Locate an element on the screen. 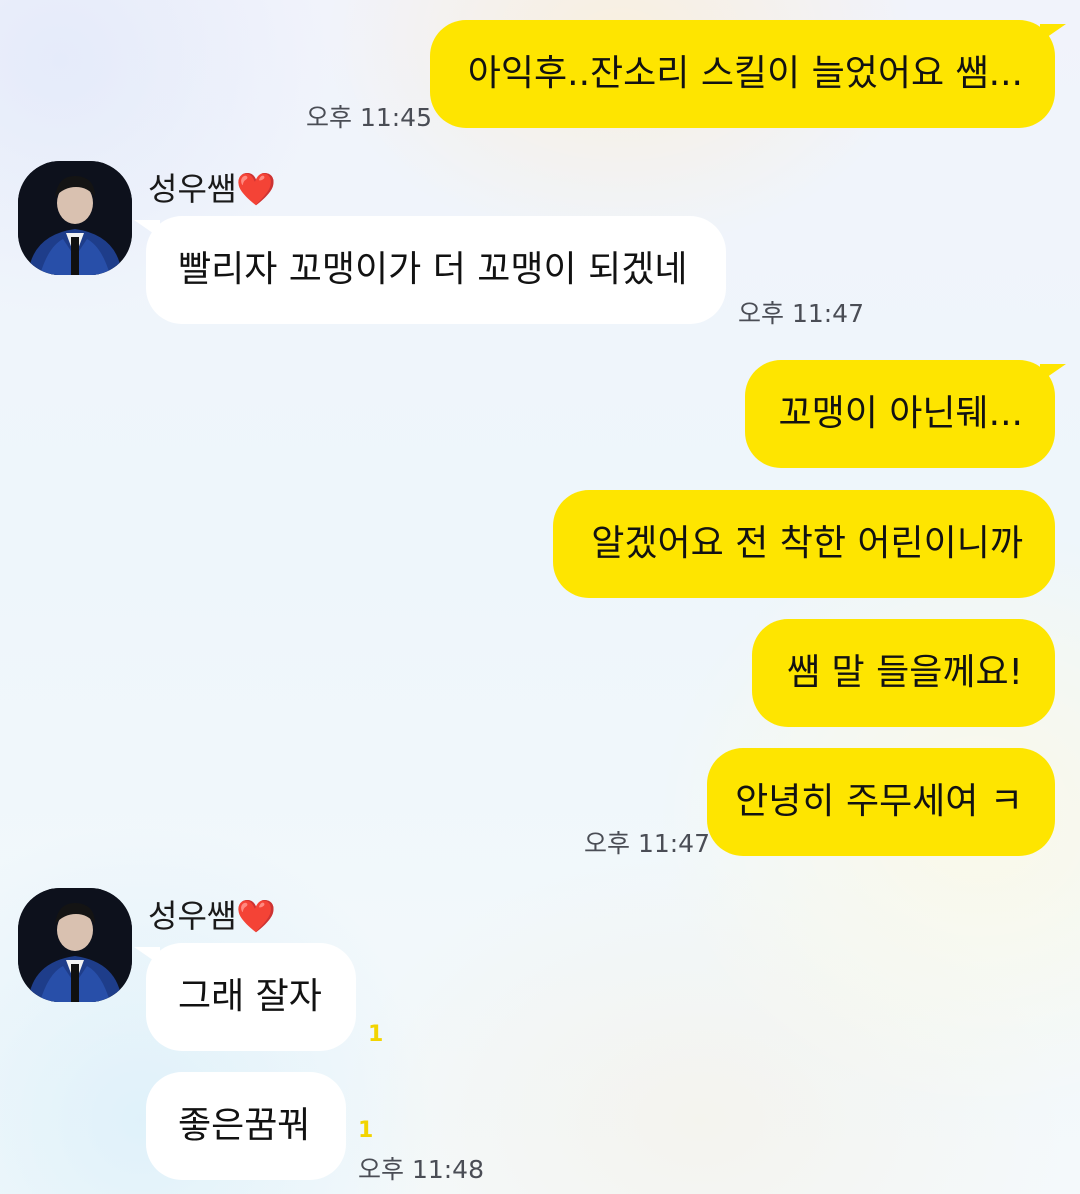  my-message-bubble: 쌤 말 들을께요! is located at coordinates (903, 673).